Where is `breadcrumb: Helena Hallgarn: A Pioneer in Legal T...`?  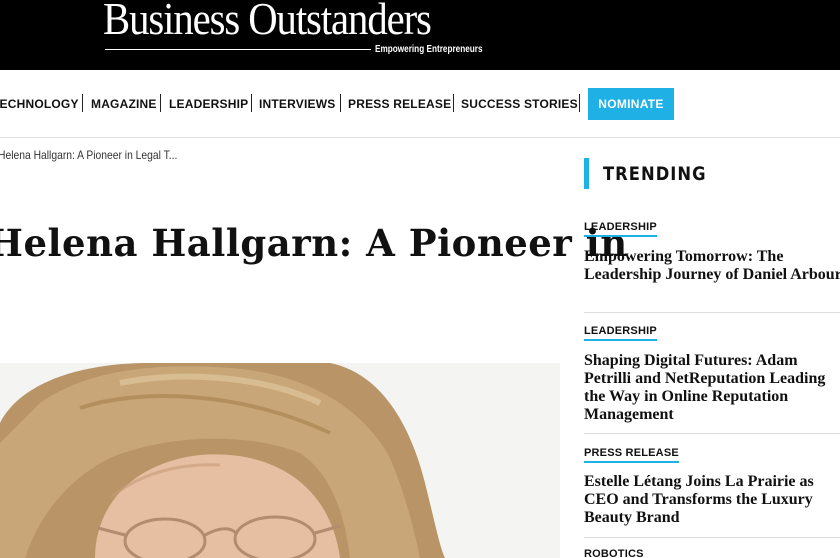 breadcrumb: Helena Hallgarn: A Pioneer in Legal T... is located at coordinates (88, 155).